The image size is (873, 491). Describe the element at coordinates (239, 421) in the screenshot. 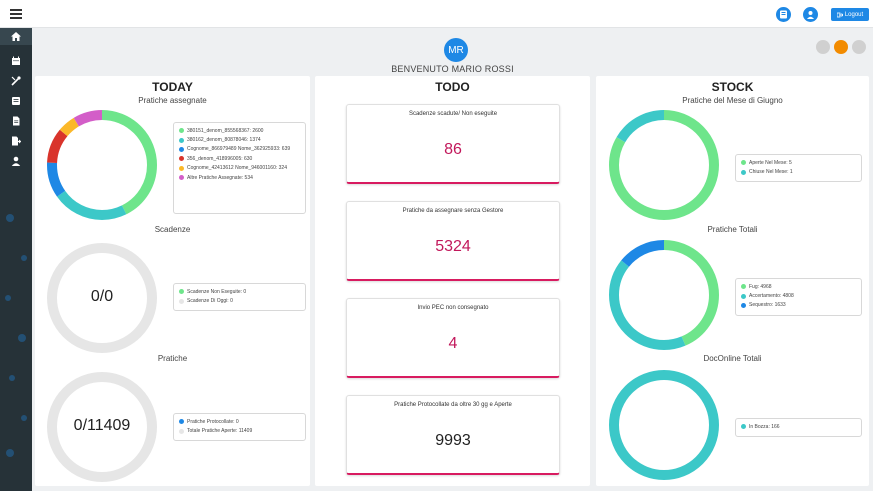

I see `legend-item: Pratiche Protocollate: 0` at that location.